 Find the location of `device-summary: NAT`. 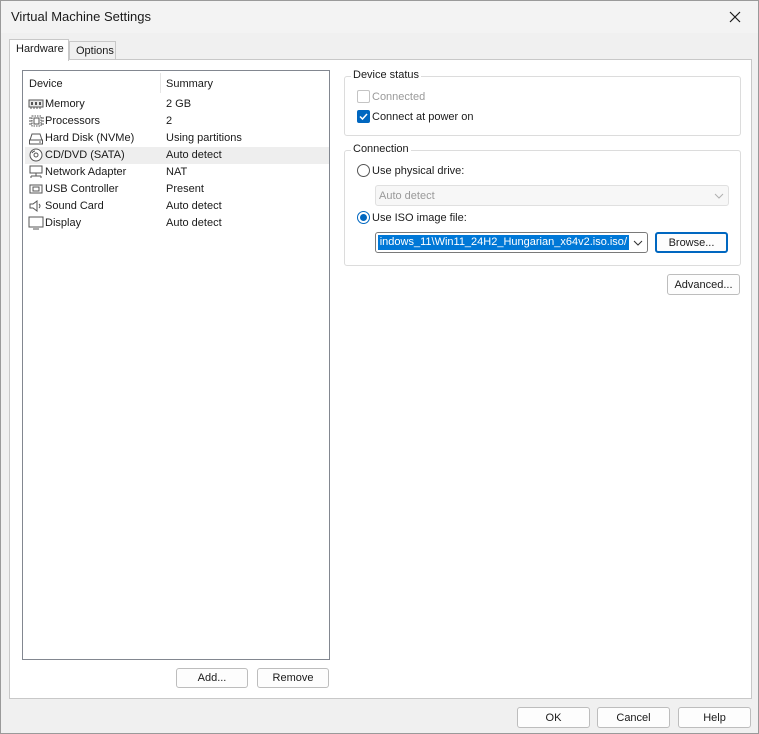

device-summary: NAT is located at coordinates (177, 172).